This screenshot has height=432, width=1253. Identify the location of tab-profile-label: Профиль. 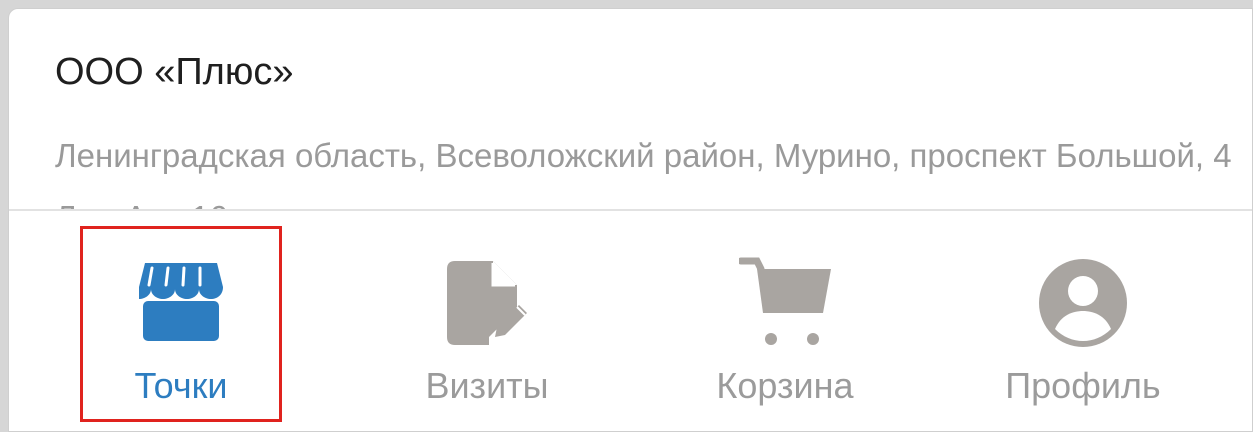
(1083, 385).